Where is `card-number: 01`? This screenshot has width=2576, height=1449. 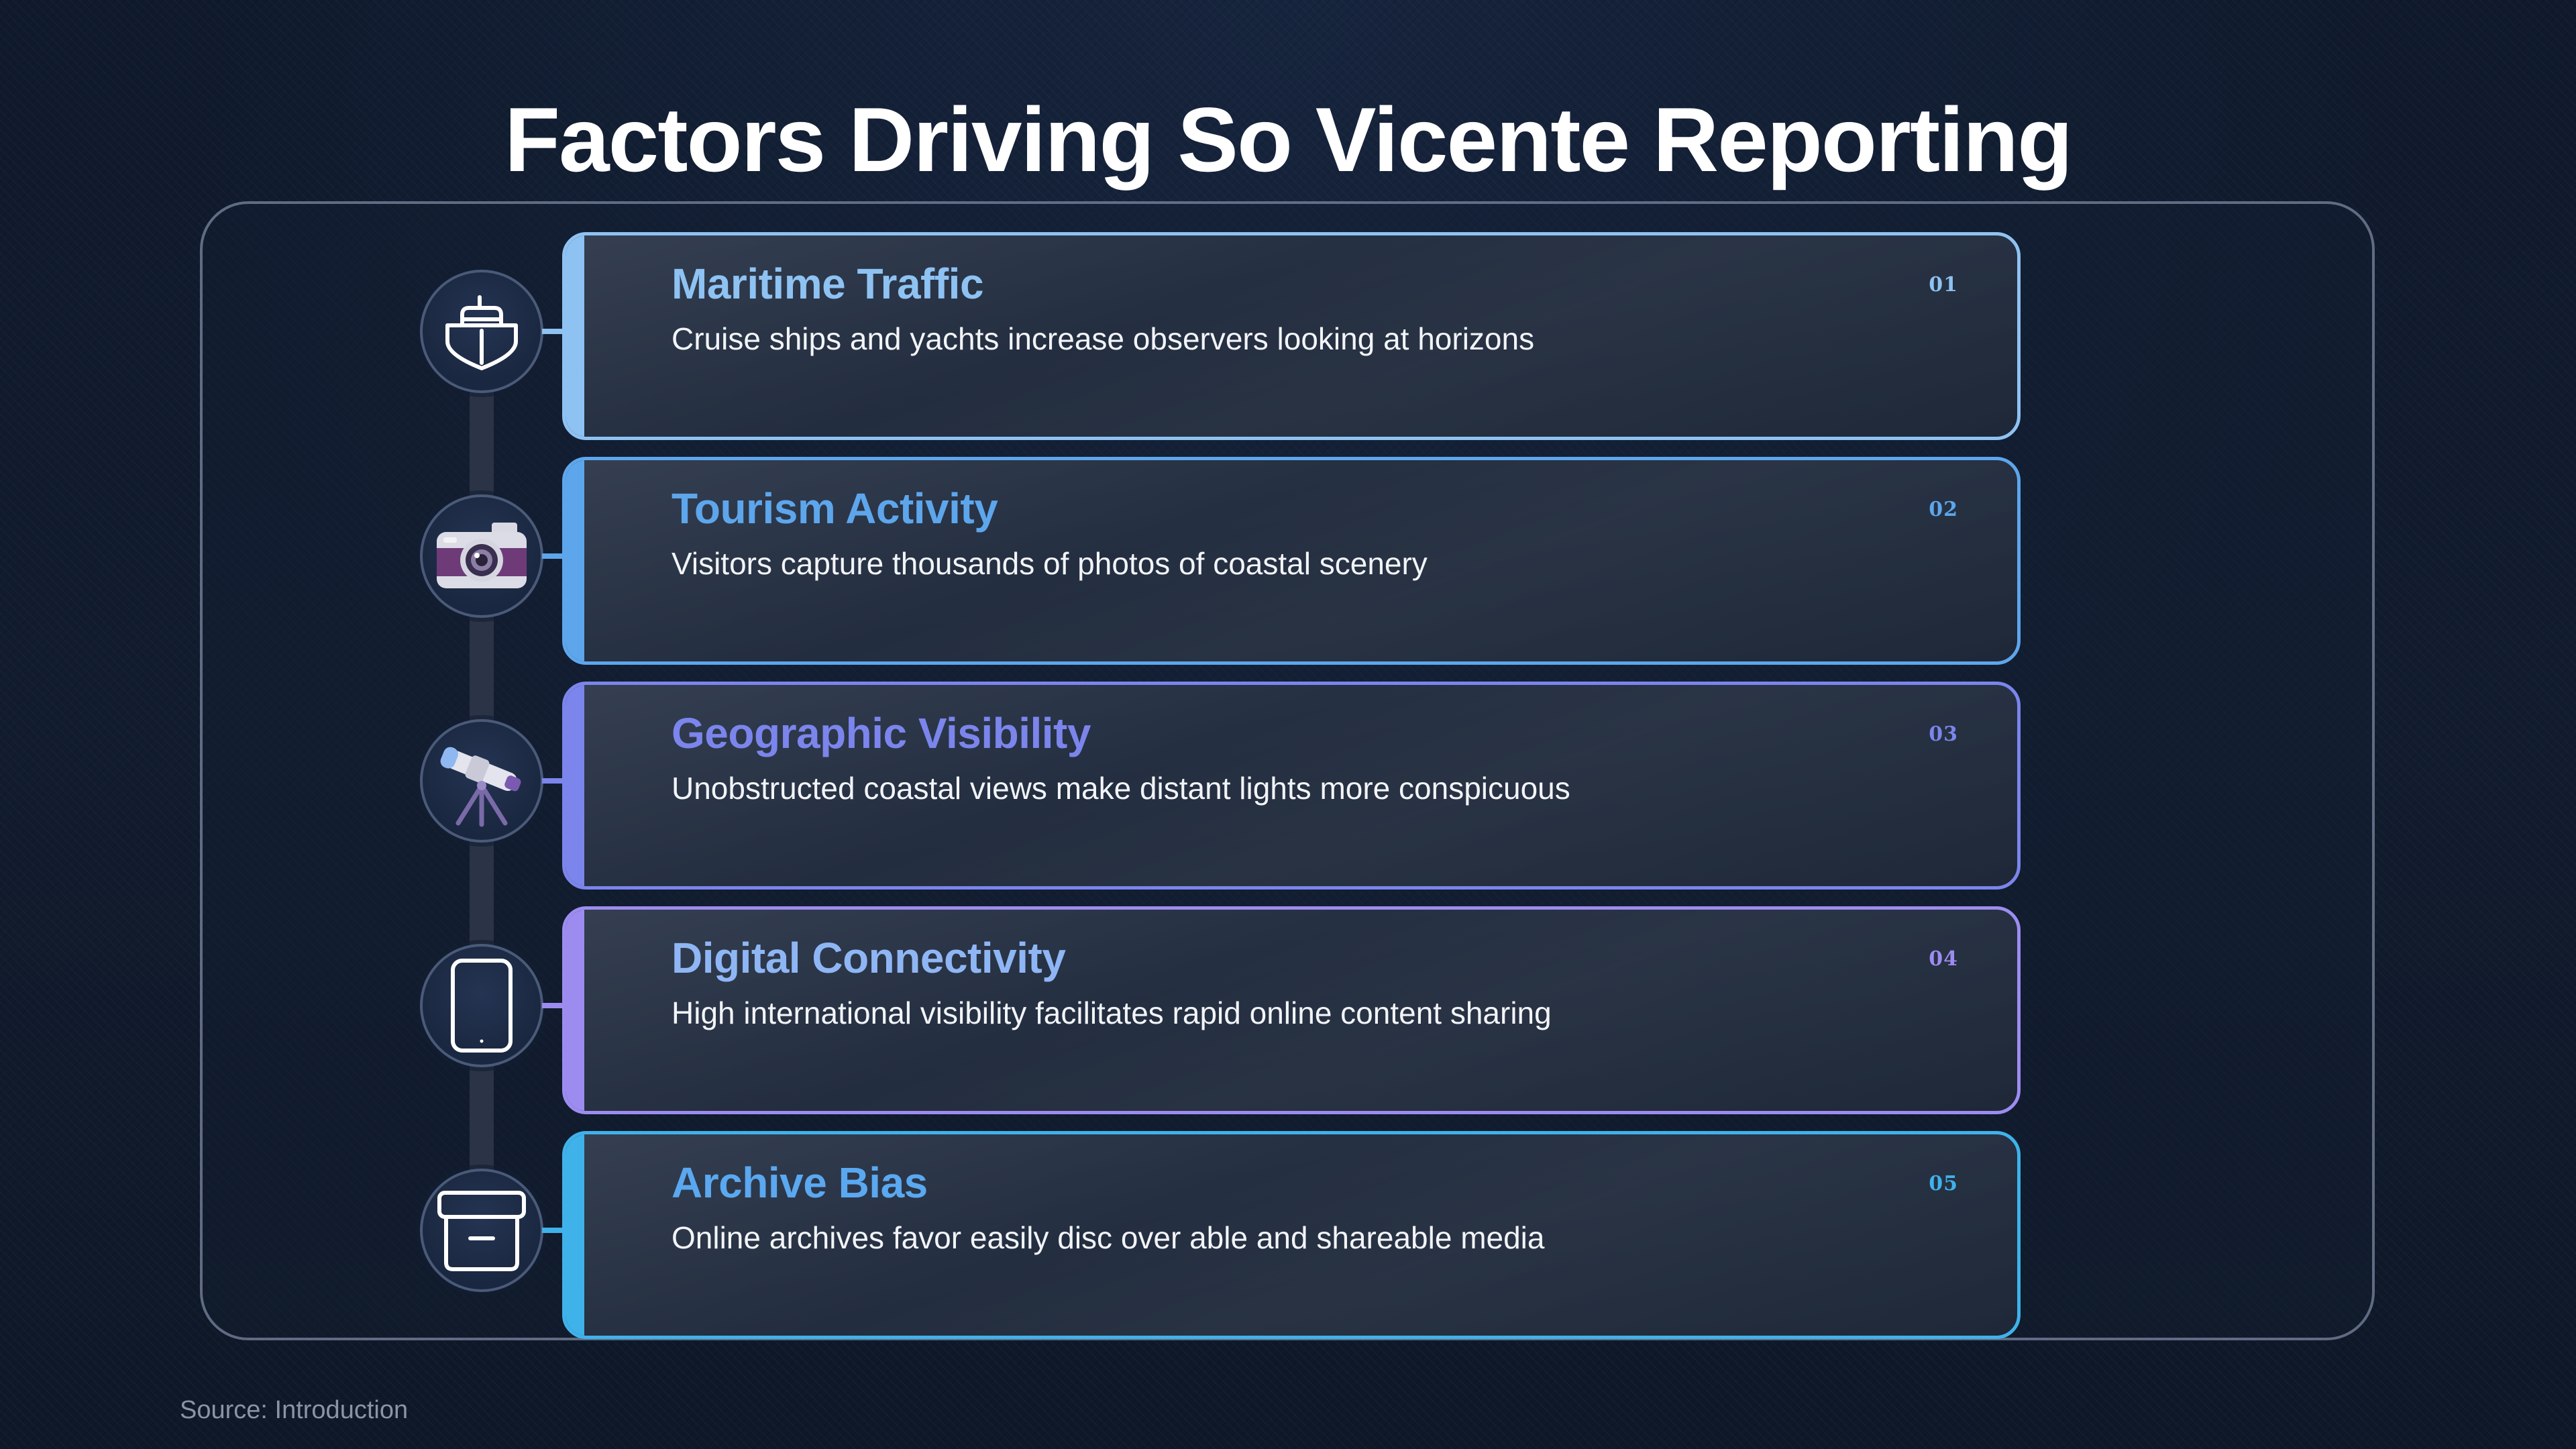
card-number: 01 is located at coordinates (1943, 285).